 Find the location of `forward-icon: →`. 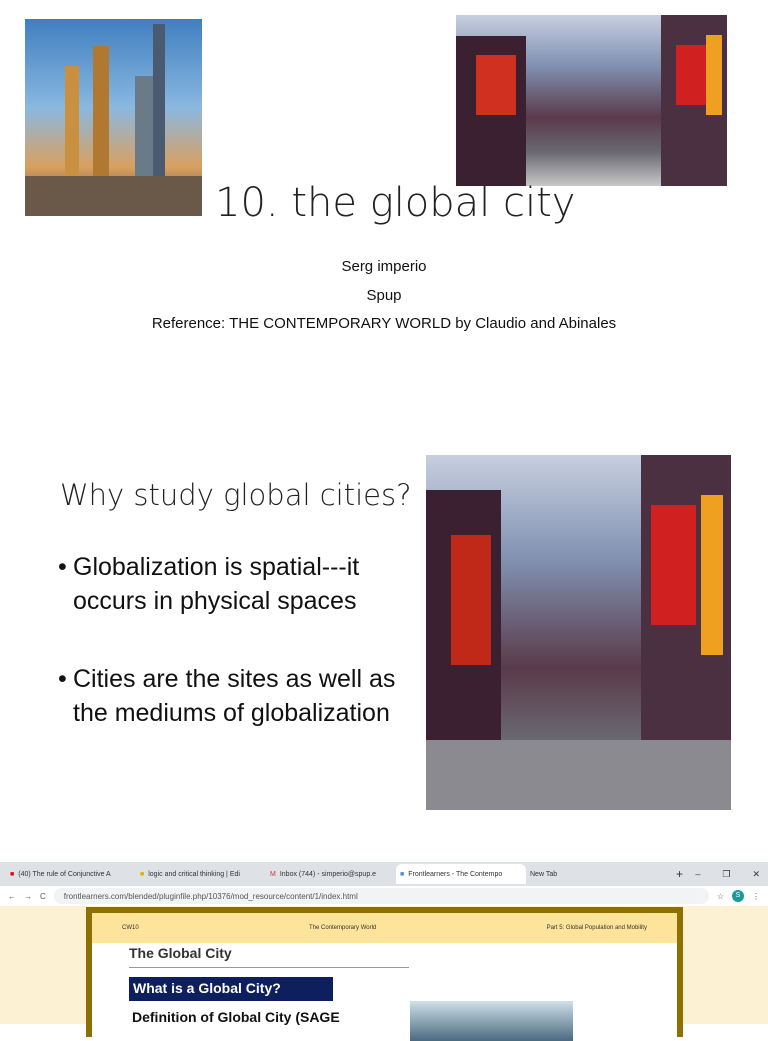

forward-icon: → is located at coordinates (28, 896).